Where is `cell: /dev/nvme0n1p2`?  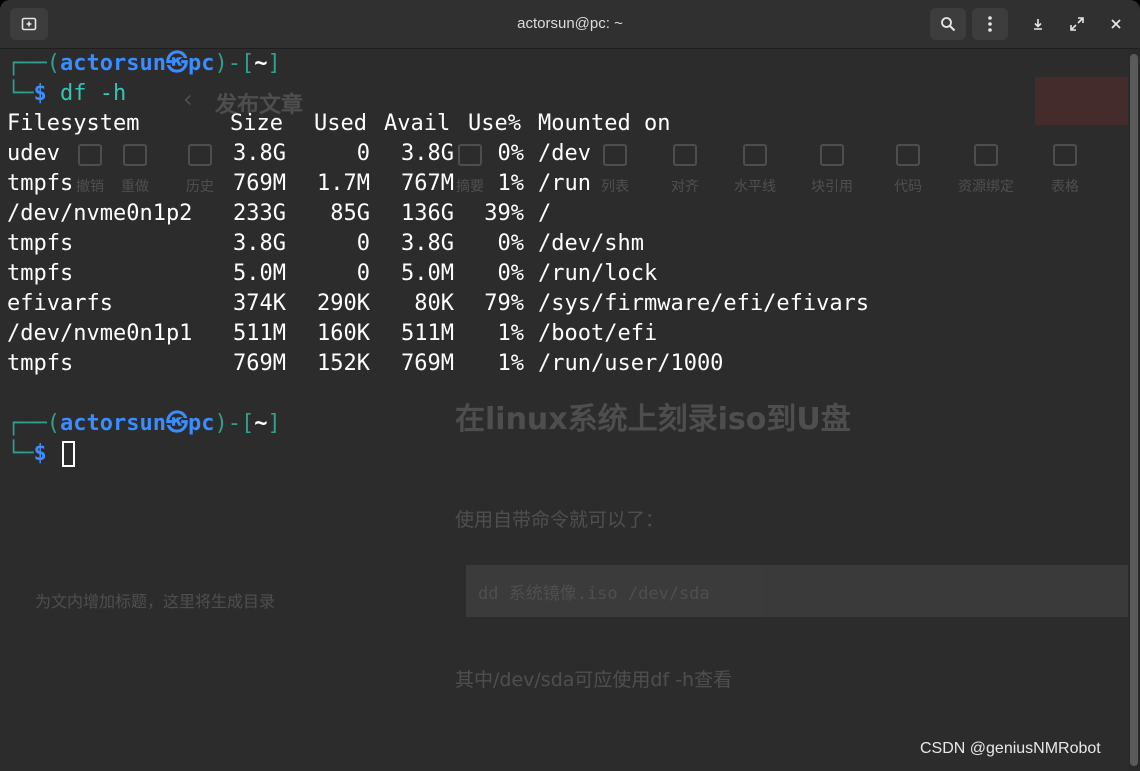
cell: /dev/nvme0n1p2 is located at coordinates (100, 213).